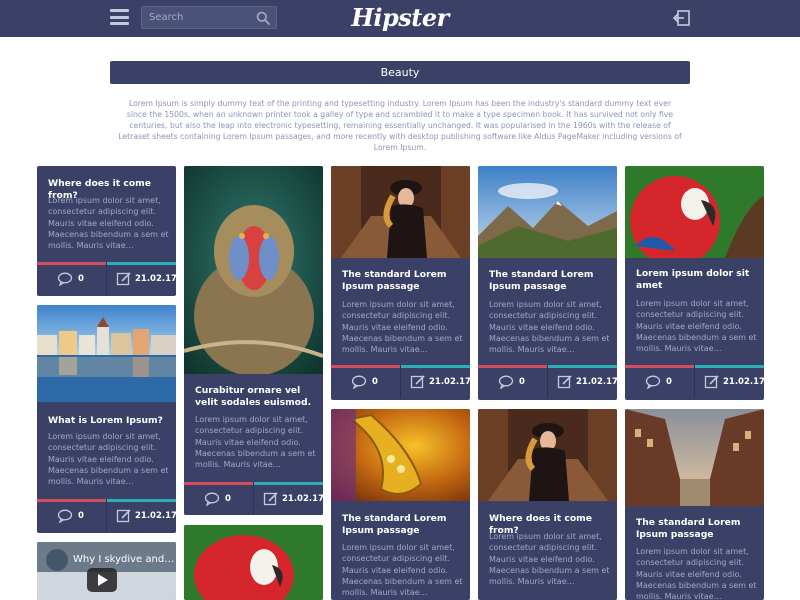 Image resolution: width=800 pixels, height=600 pixels. I want to click on saxophone-image, so click(400, 455).